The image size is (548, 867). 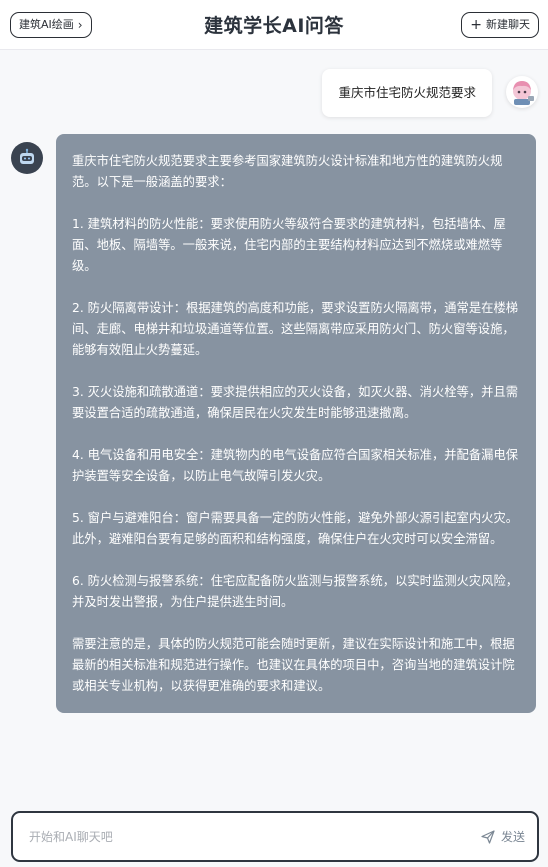 I want to click on user-avatar-icon, so click(x=523, y=93).